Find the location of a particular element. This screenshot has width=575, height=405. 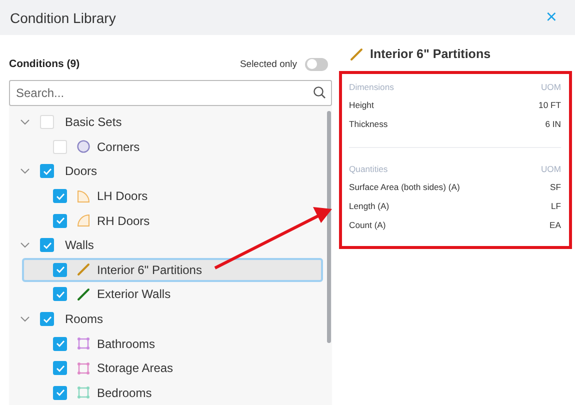

tree-item: Doors is located at coordinates (166, 171).